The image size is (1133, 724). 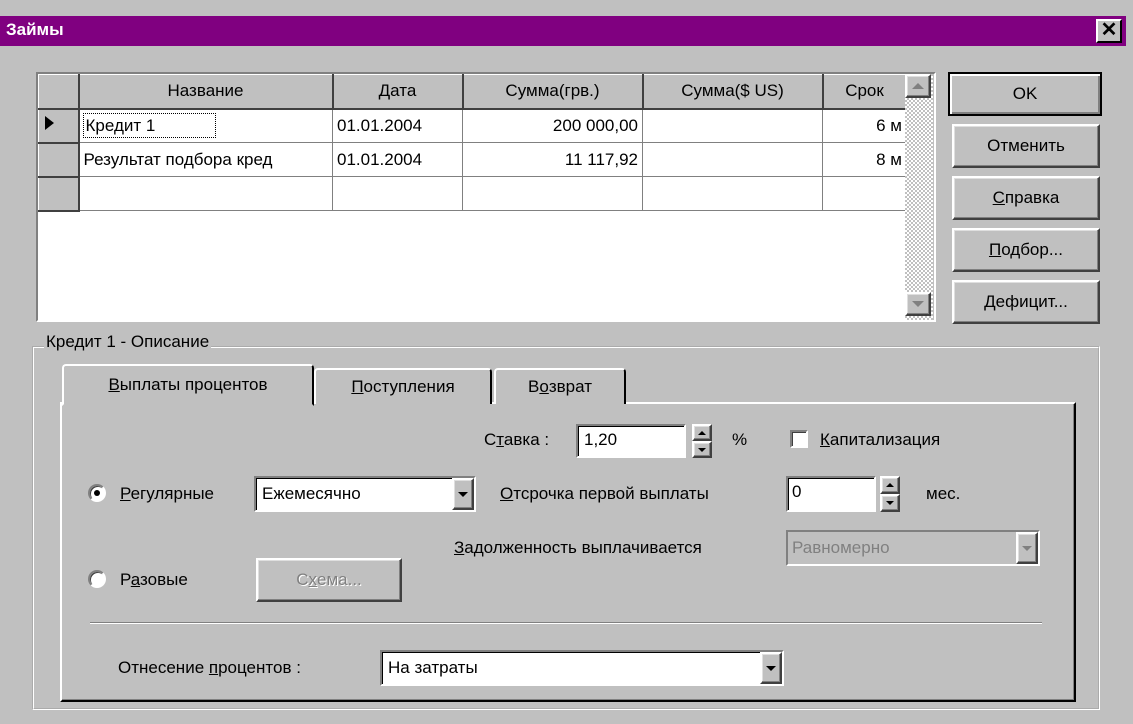 What do you see at coordinates (49, 123) in the screenshot?
I see `current-row-arrow-icon` at bounding box center [49, 123].